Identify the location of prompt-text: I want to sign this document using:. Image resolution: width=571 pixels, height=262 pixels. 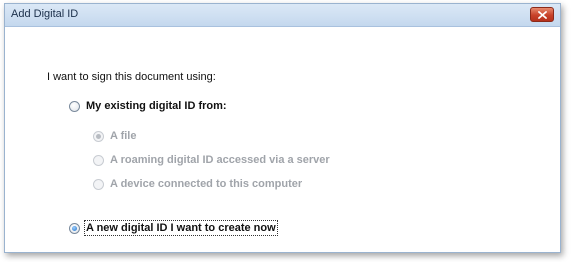
(131, 77).